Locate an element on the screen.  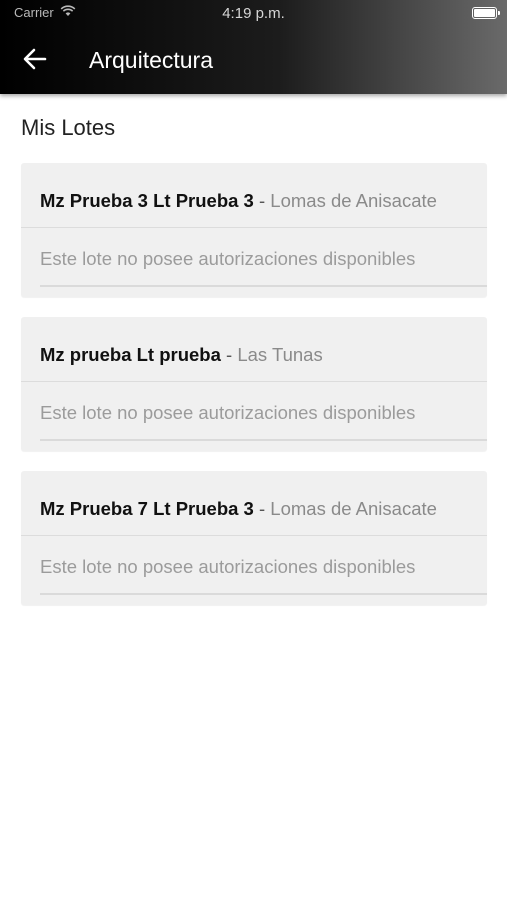
lot-name: Mz Prueba 3 Lt Prueba 3 is located at coordinates (147, 200).